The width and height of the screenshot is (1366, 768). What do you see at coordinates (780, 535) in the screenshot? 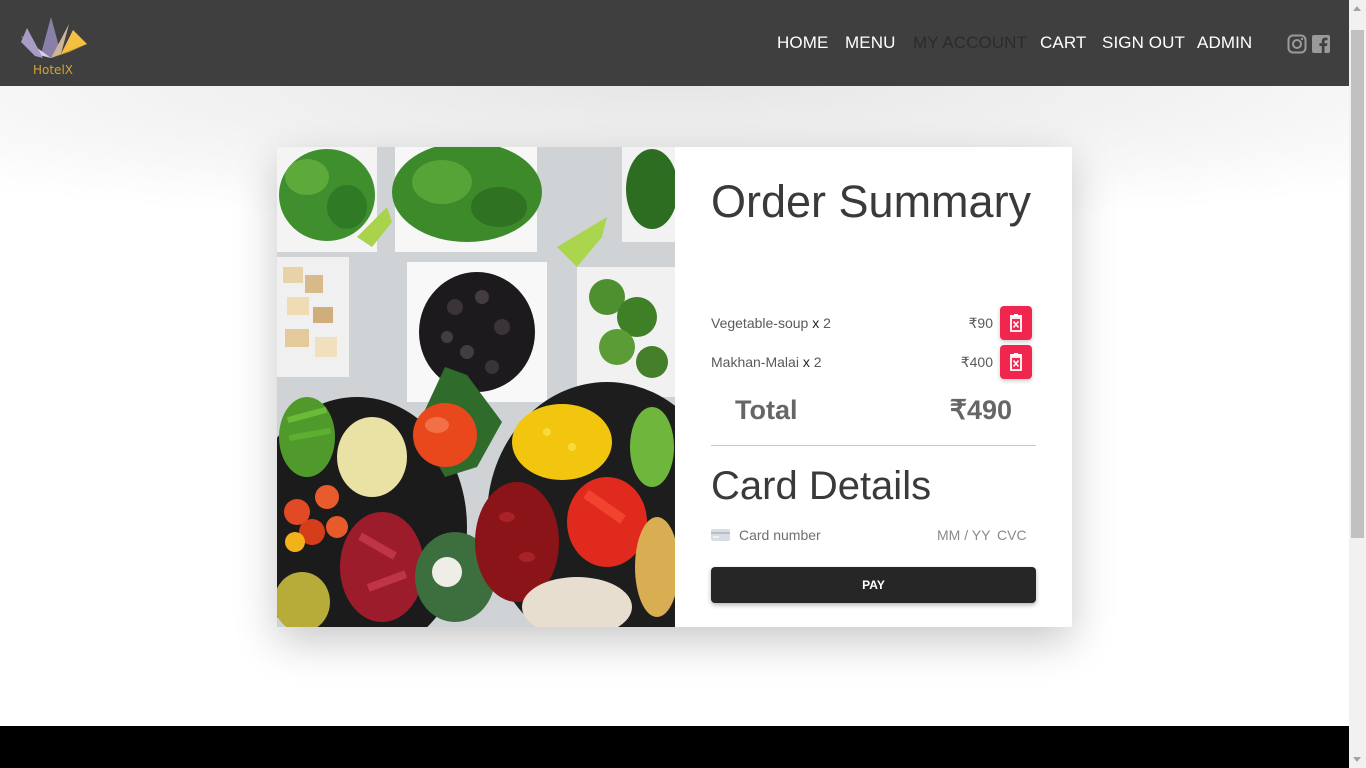
I see `card-number-input: Card number` at bounding box center [780, 535].